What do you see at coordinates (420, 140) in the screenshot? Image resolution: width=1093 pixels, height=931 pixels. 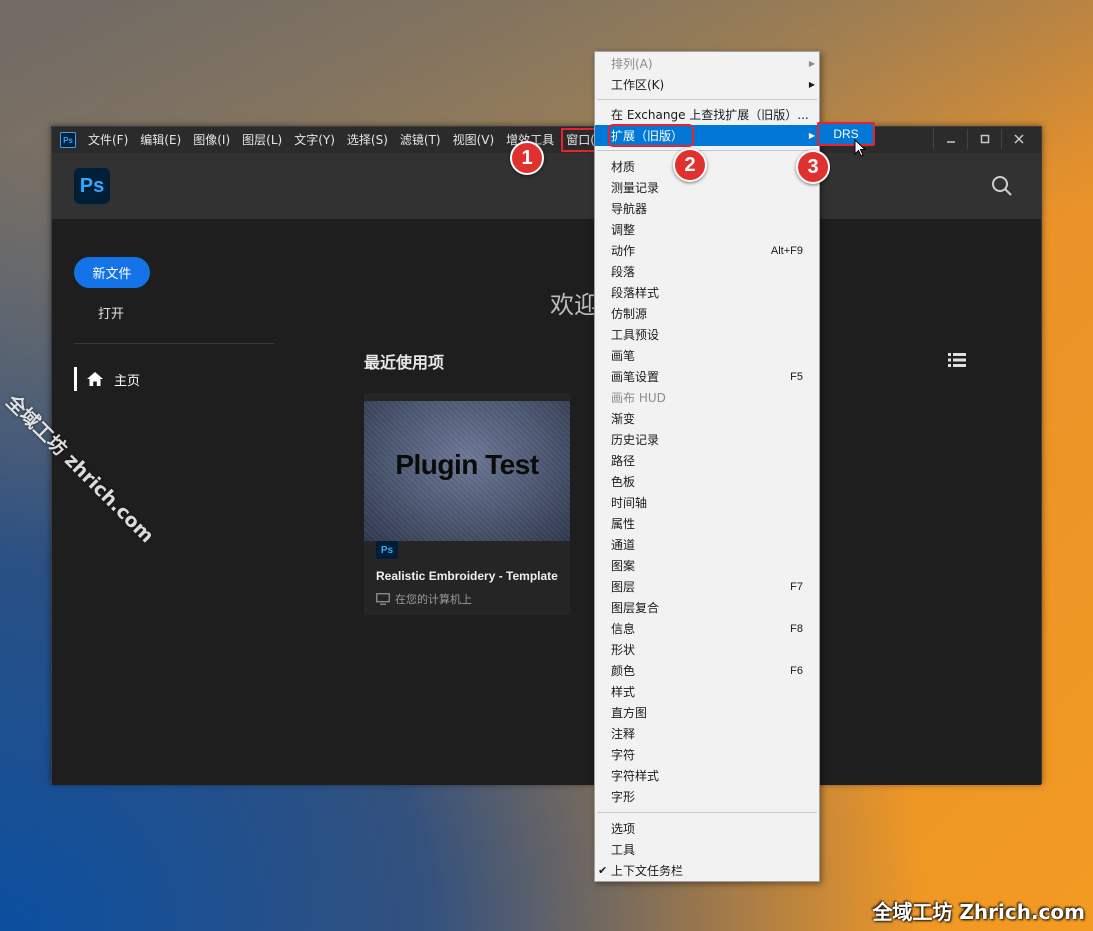 I see `menu-filter: 滤镜(T)` at bounding box center [420, 140].